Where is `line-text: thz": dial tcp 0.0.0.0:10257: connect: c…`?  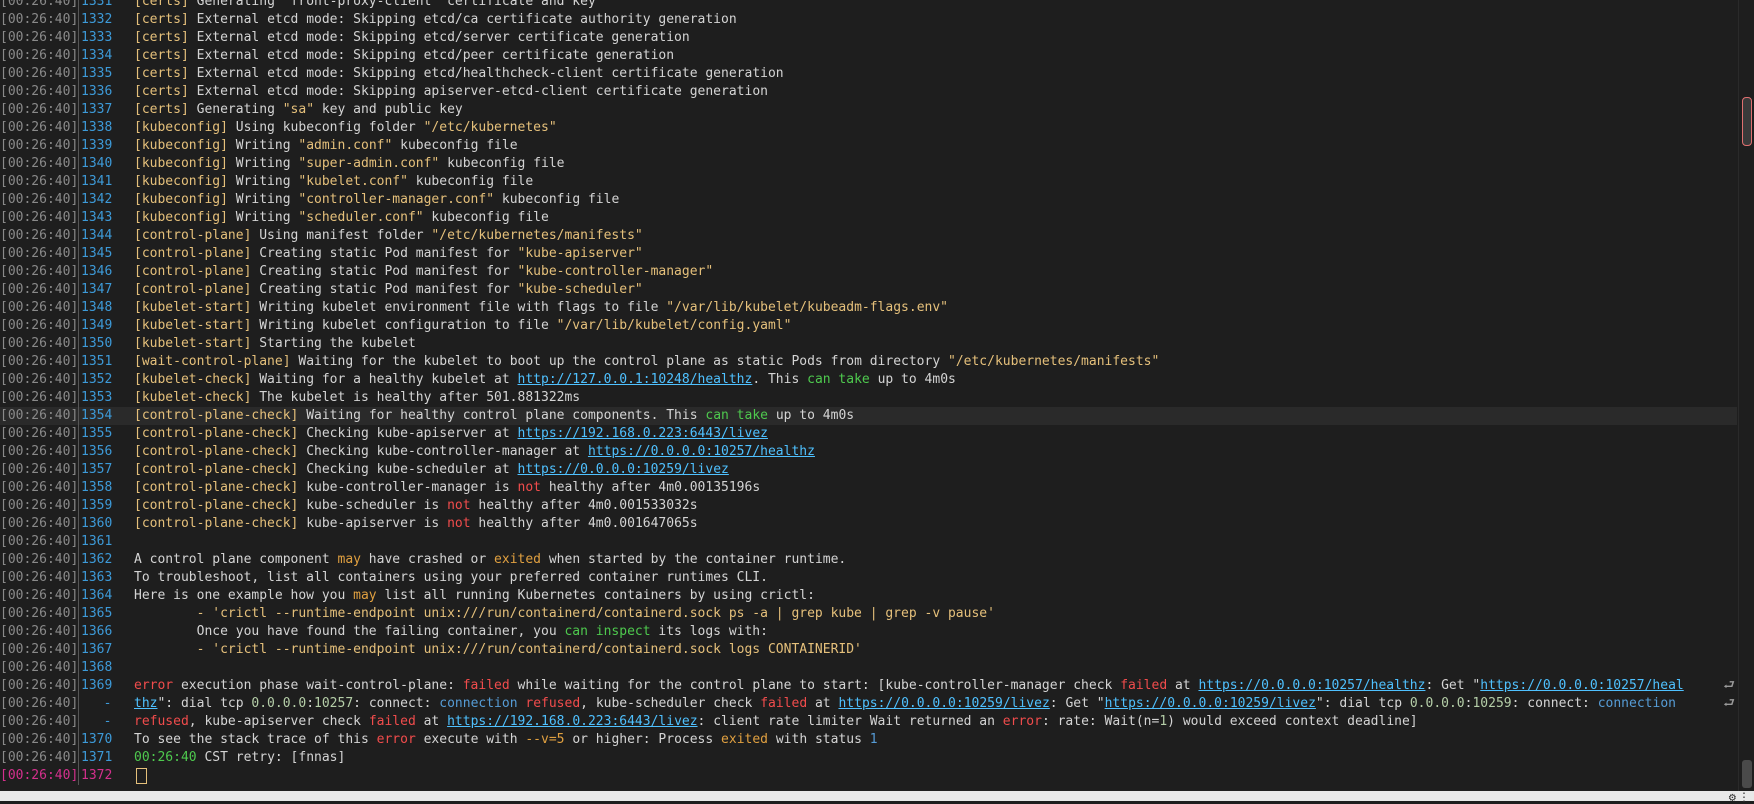 line-text: thz": dial tcp 0.0.0.0:10257: connect: c… is located at coordinates (905, 704).